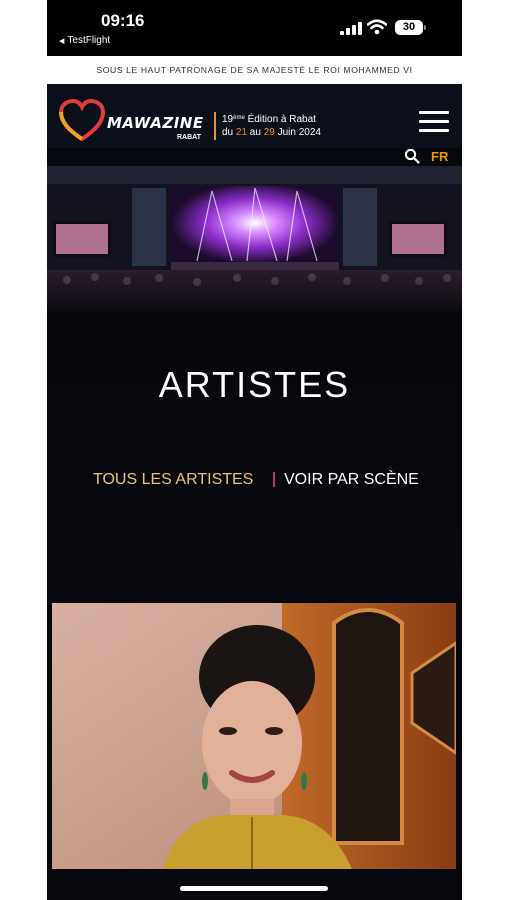 Image resolution: width=507 pixels, height=900 pixels. I want to click on back-to-app-link: ◀ TestFlight, so click(84, 40).